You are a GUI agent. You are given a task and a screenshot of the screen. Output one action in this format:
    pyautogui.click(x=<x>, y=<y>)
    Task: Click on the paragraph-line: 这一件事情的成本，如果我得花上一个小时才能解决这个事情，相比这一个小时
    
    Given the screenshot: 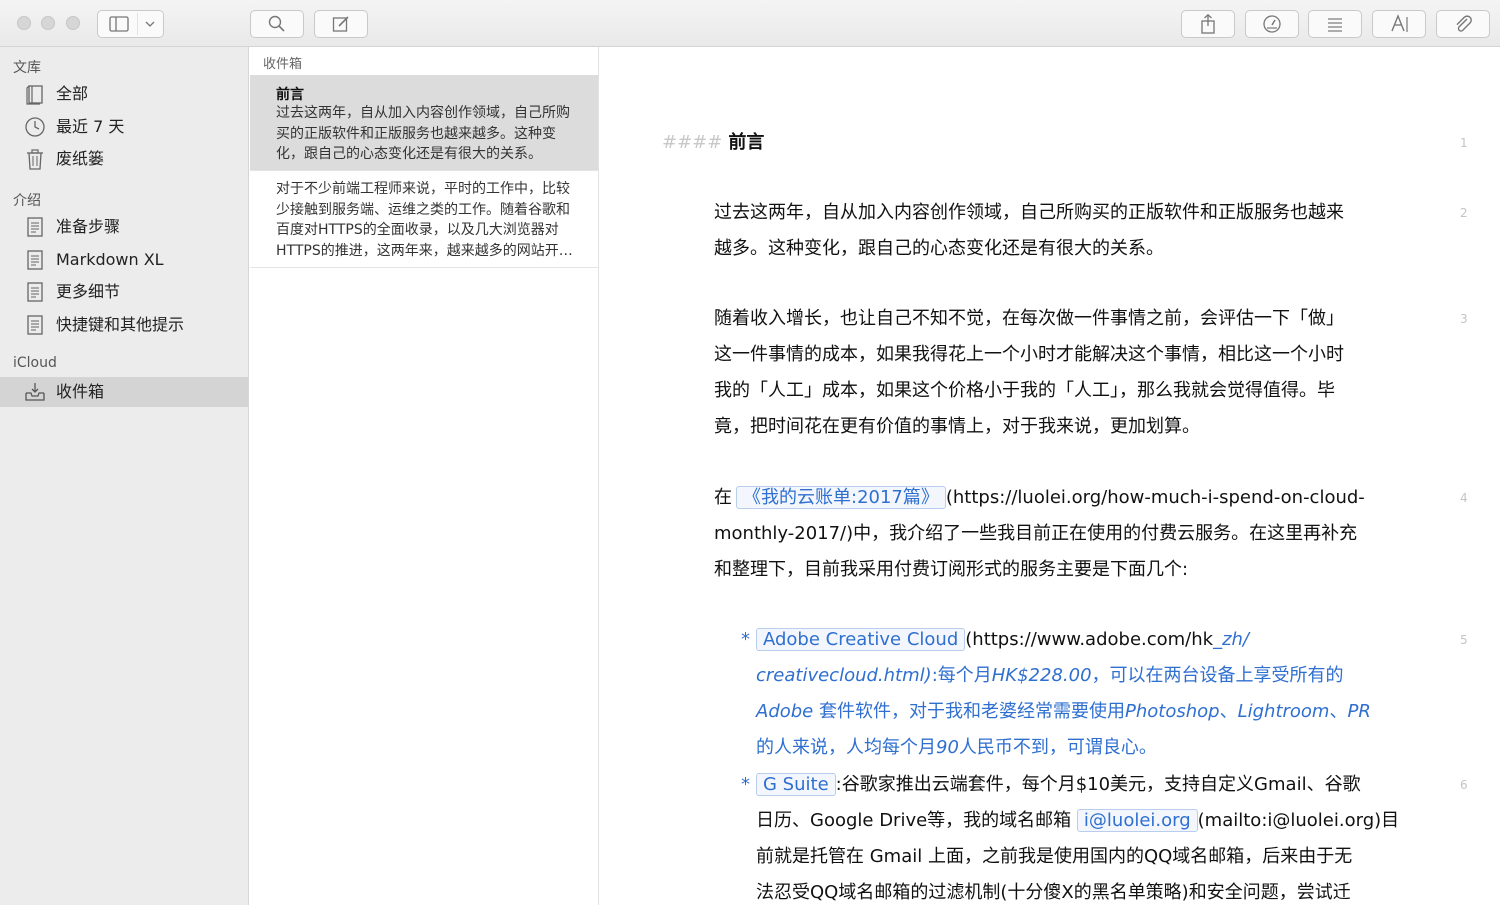 What is the action you would take?
    pyautogui.click(x=1029, y=354)
    